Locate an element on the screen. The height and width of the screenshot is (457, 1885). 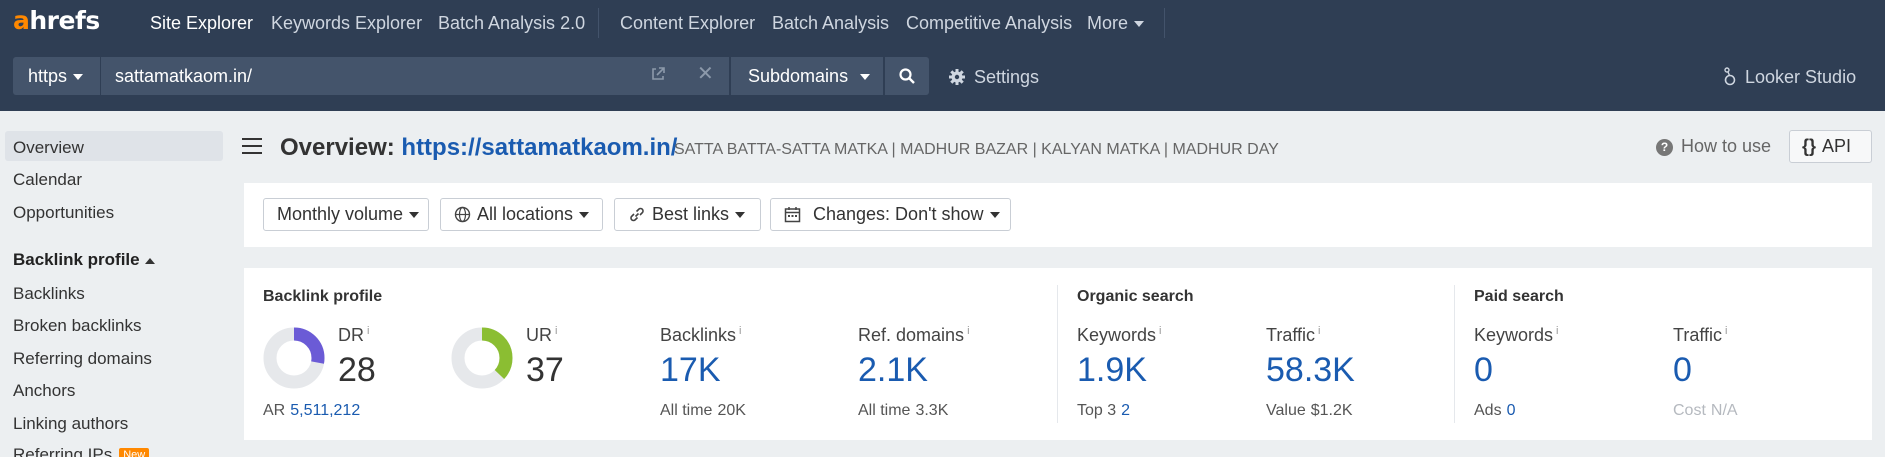
organic-keywords-value: 1.9K is located at coordinates (1112, 370).